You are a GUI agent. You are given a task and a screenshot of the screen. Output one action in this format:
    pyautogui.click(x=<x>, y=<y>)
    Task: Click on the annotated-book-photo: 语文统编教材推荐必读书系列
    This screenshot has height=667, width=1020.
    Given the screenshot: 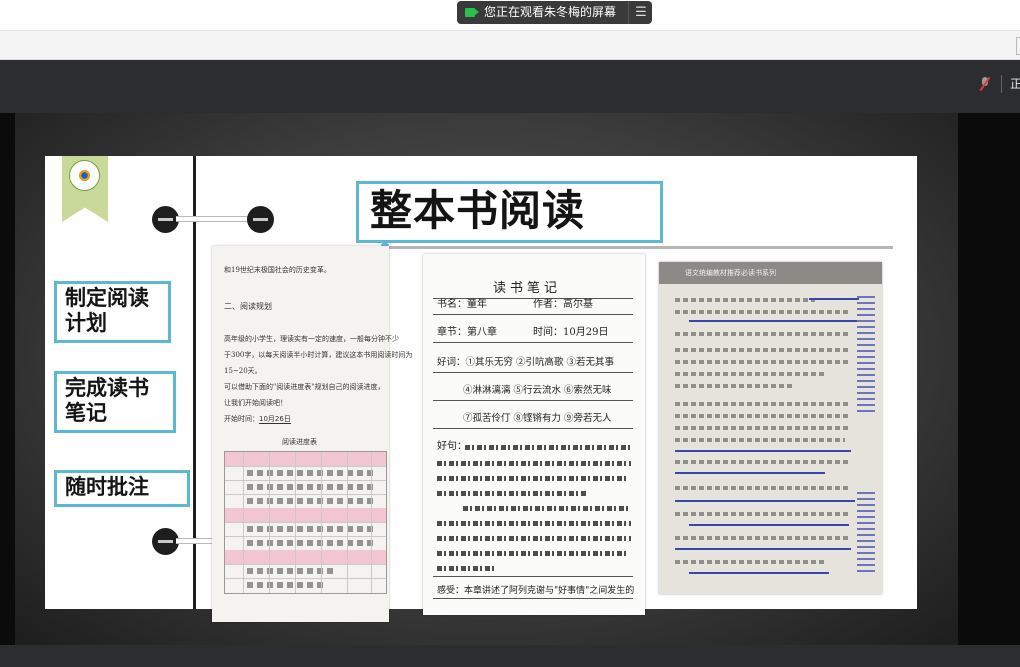 What is the action you would take?
    pyautogui.click(x=770, y=428)
    